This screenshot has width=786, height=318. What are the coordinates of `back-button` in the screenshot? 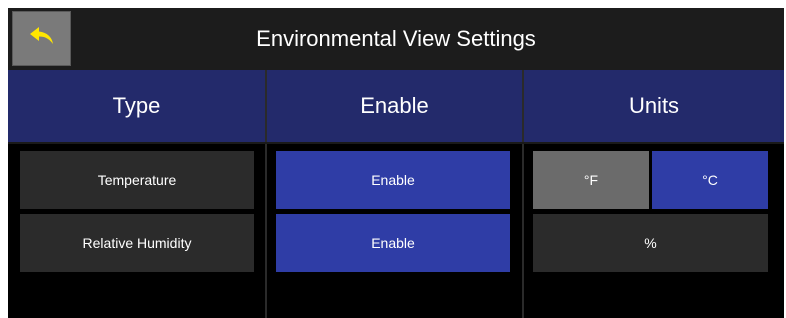 It's located at (41, 38).